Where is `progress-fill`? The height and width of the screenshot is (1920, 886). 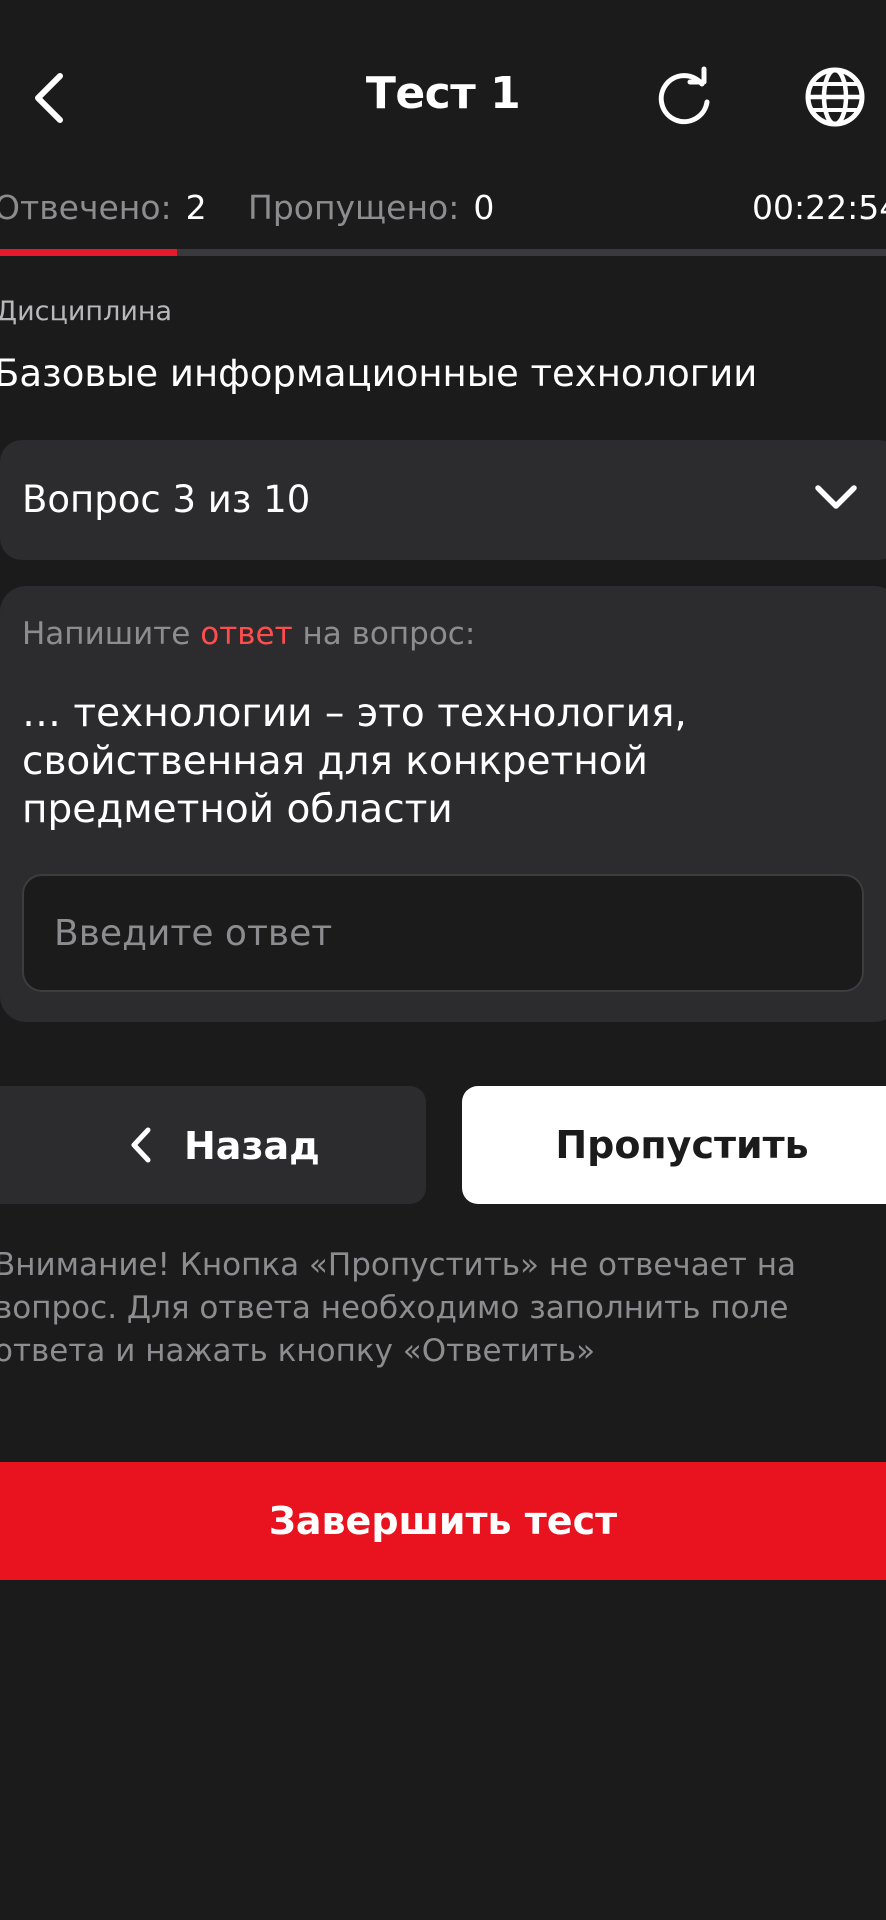 progress-fill is located at coordinates (89, 252).